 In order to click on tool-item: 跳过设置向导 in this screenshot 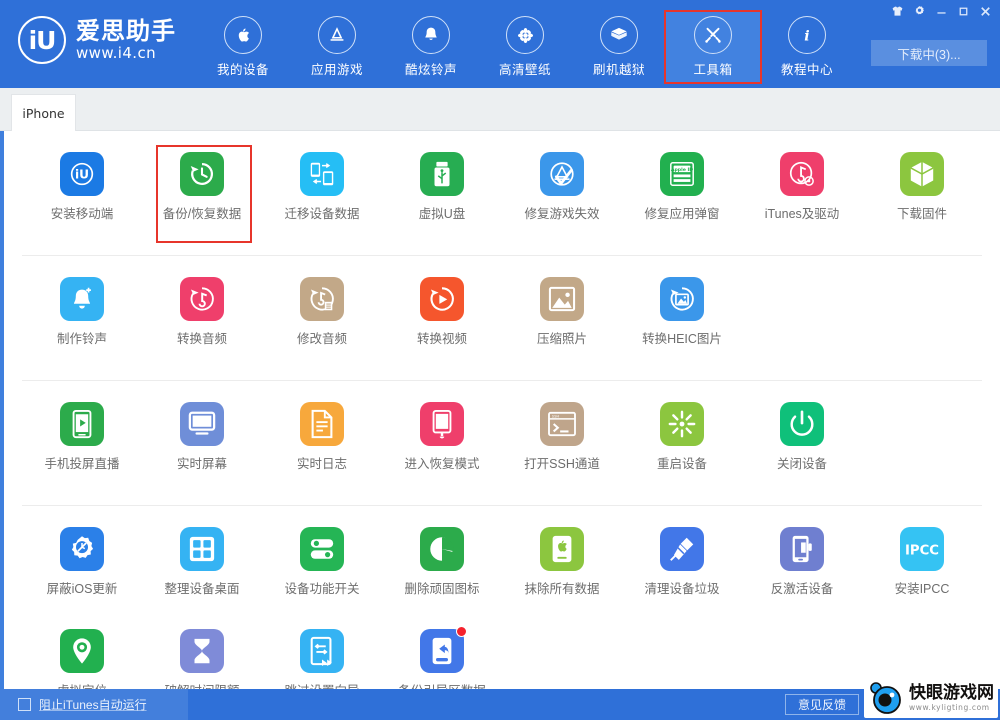, I will do `click(322, 654)`.